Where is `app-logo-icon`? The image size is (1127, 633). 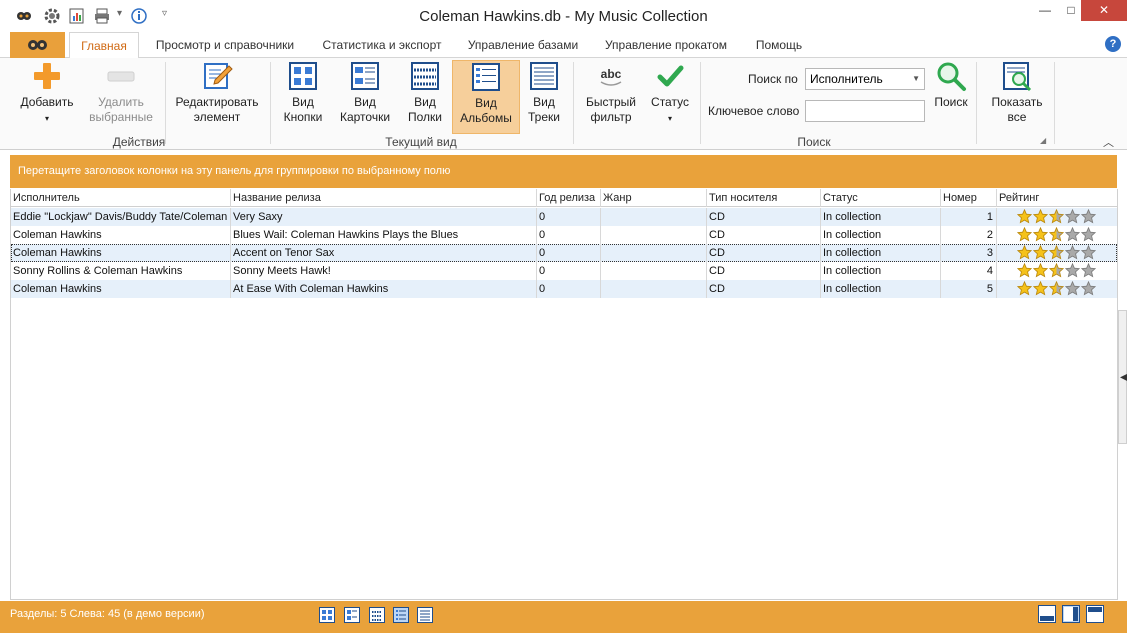 app-logo-icon is located at coordinates (37, 45).